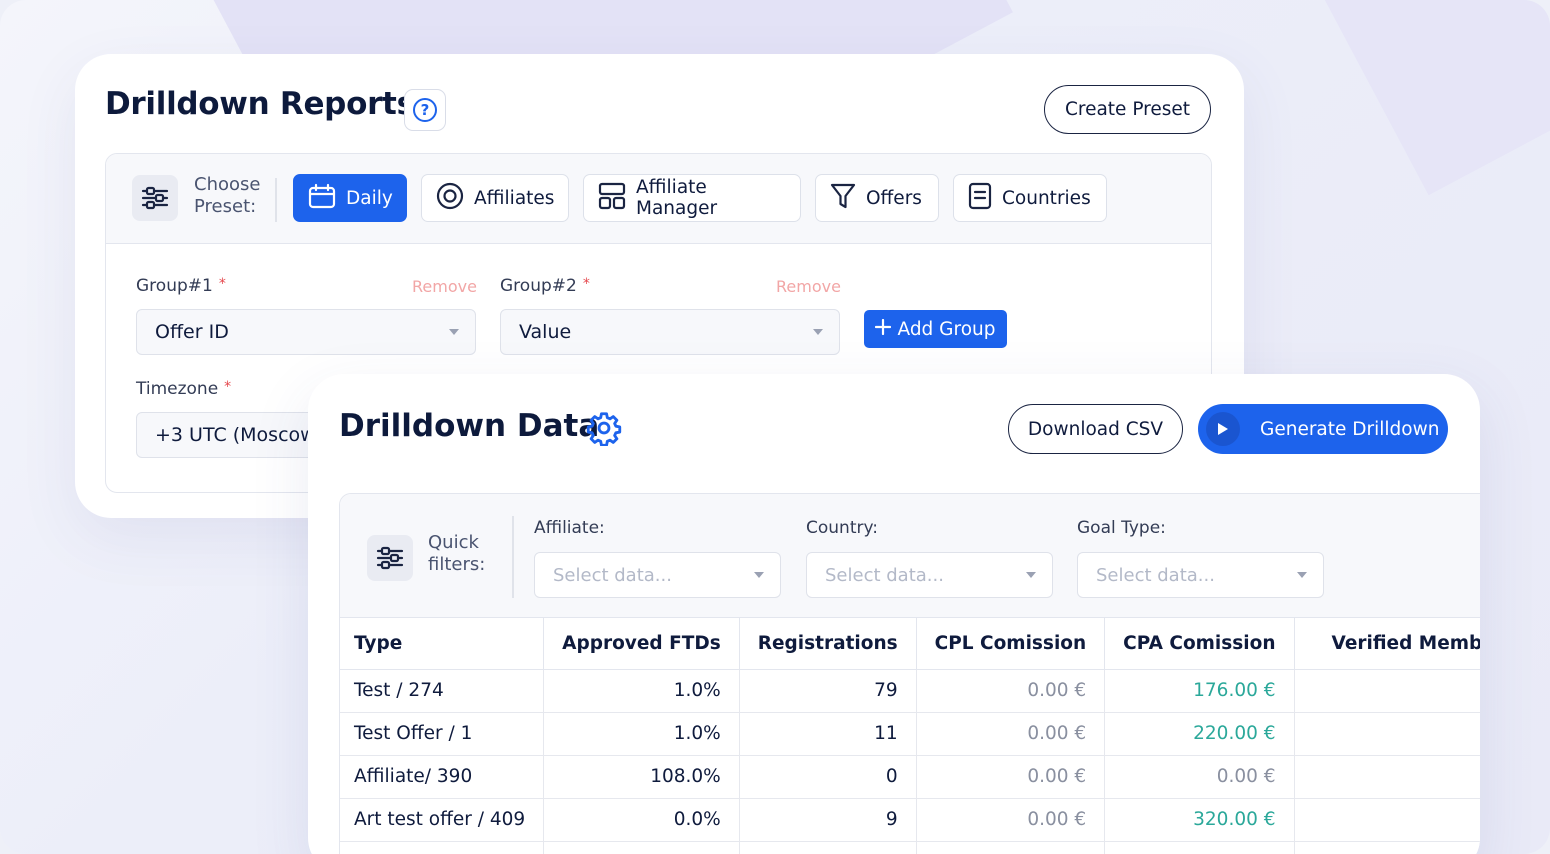 Image resolution: width=1550 pixels, height=854 pixels. Describe the element at coordinates (1095, 429) in the screenshot. I see `download-csv-button: Download CSV` at that location.